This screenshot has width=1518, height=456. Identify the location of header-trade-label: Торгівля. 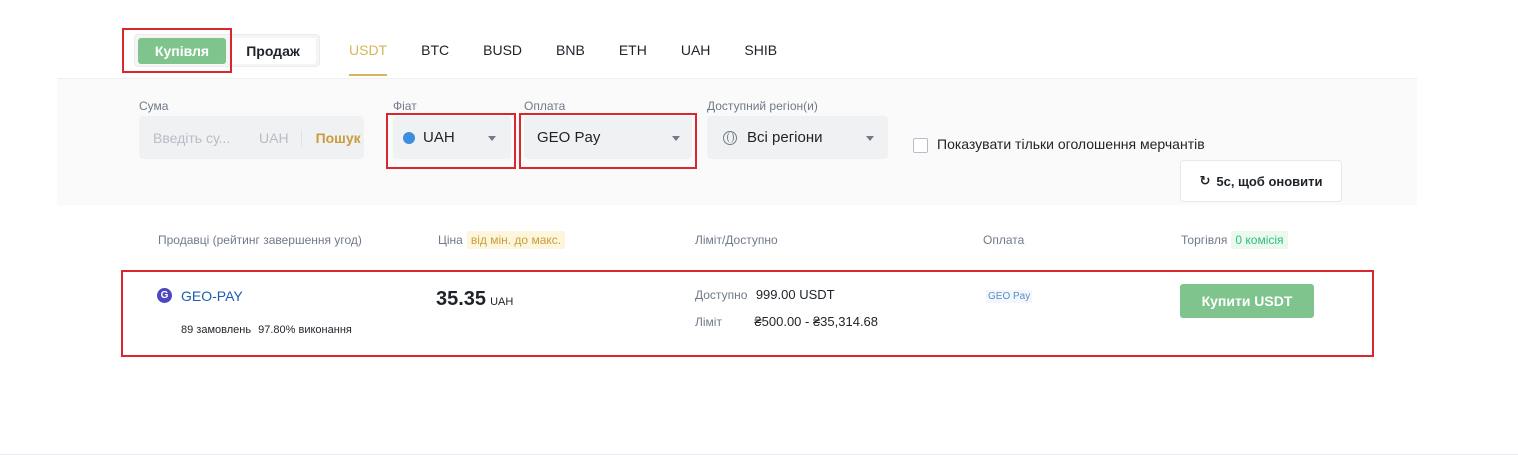
(1204, 240).